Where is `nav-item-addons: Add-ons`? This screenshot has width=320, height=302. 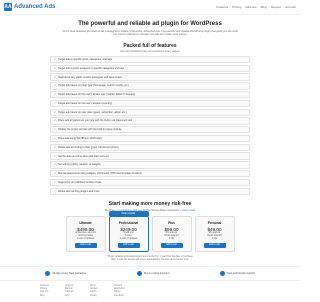 nav-item-addons: Add-ons is located at coordinates (250, 7).